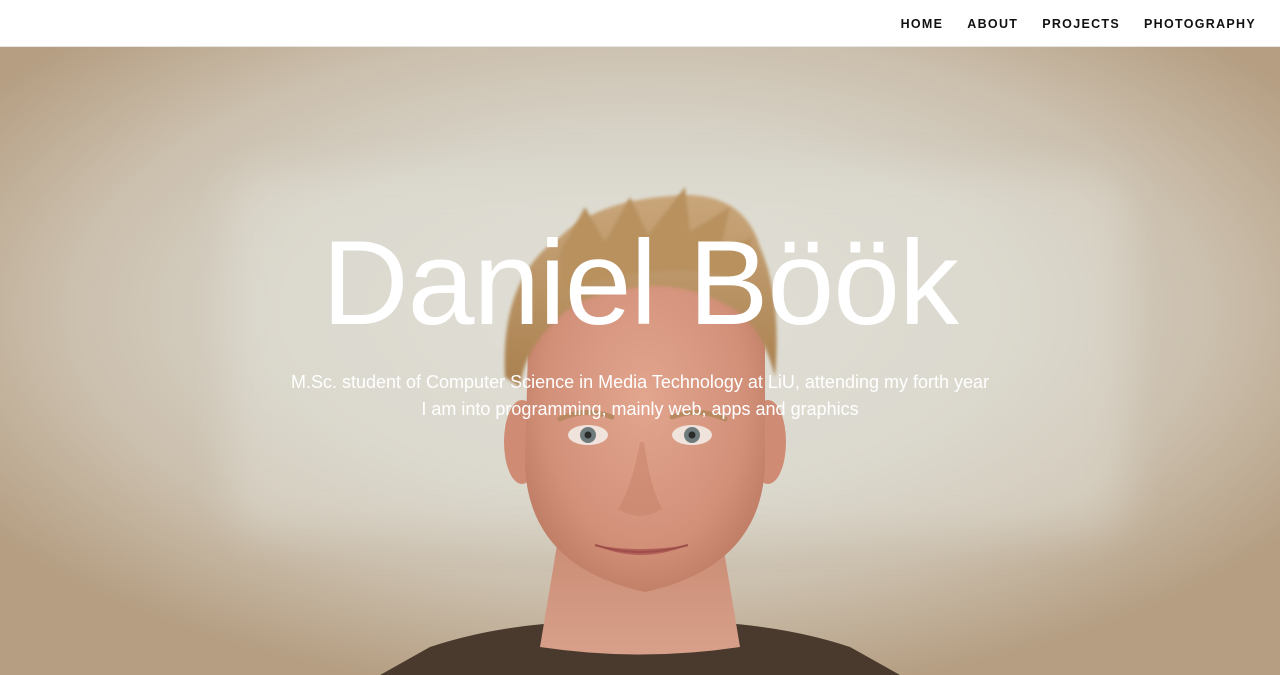 This screenshot has width=1280, height=675. I want to click on right-pupil, so click(692, 435).